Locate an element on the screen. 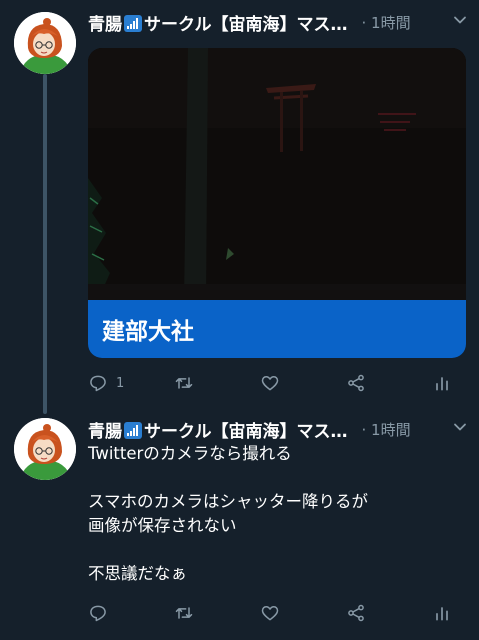  tweet-text-line: スマホのカメラはシャッター降りるが is located at coordinates (228, 501).